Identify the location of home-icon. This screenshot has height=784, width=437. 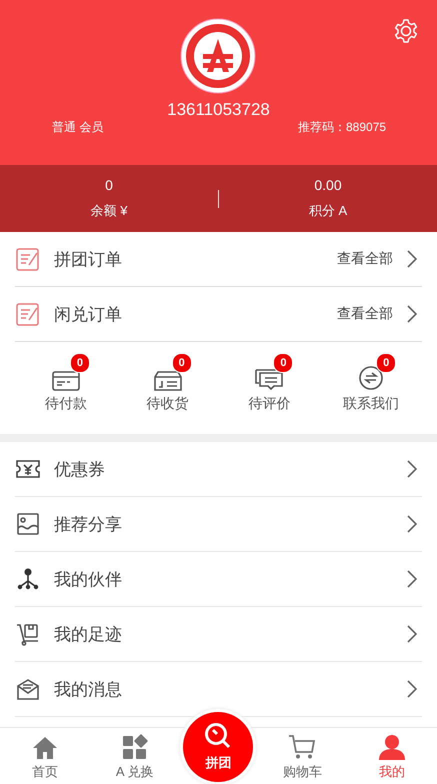
(45, 748).